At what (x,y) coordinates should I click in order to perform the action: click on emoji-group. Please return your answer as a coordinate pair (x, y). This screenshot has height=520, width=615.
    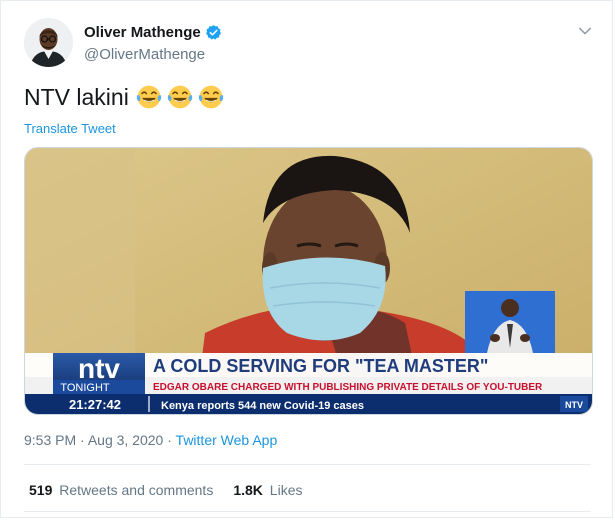
    Looking at the image, I should click on (180, 97).